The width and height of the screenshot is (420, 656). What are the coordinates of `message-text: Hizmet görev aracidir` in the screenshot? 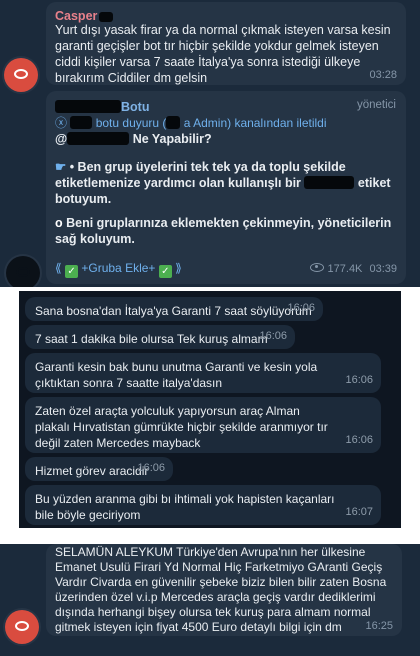 It's located at (92, 471).